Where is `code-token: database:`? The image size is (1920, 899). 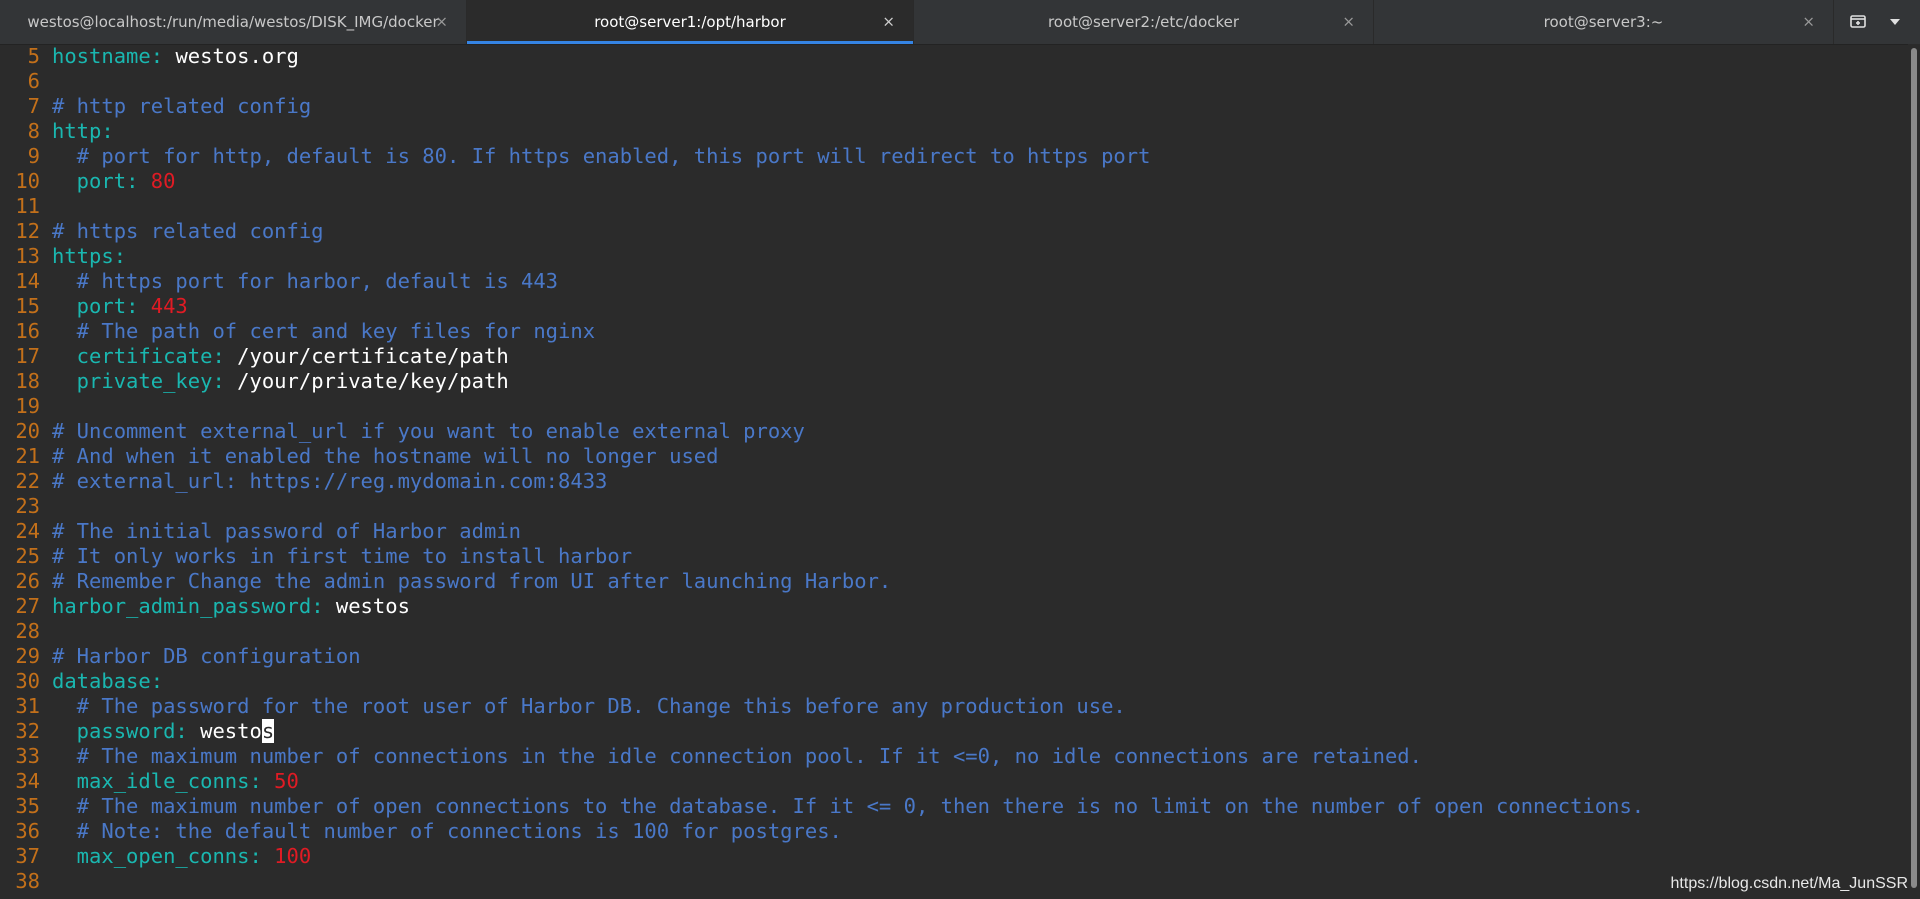 code-token: database: is located at coordinates (108, 681).